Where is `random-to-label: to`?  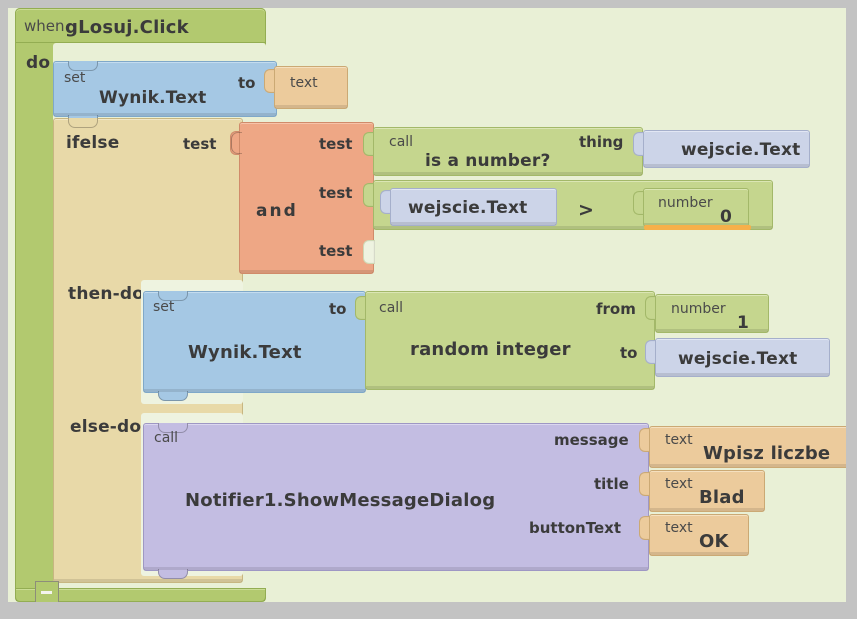 random-to-label: to is located at coordinates (629, 353).